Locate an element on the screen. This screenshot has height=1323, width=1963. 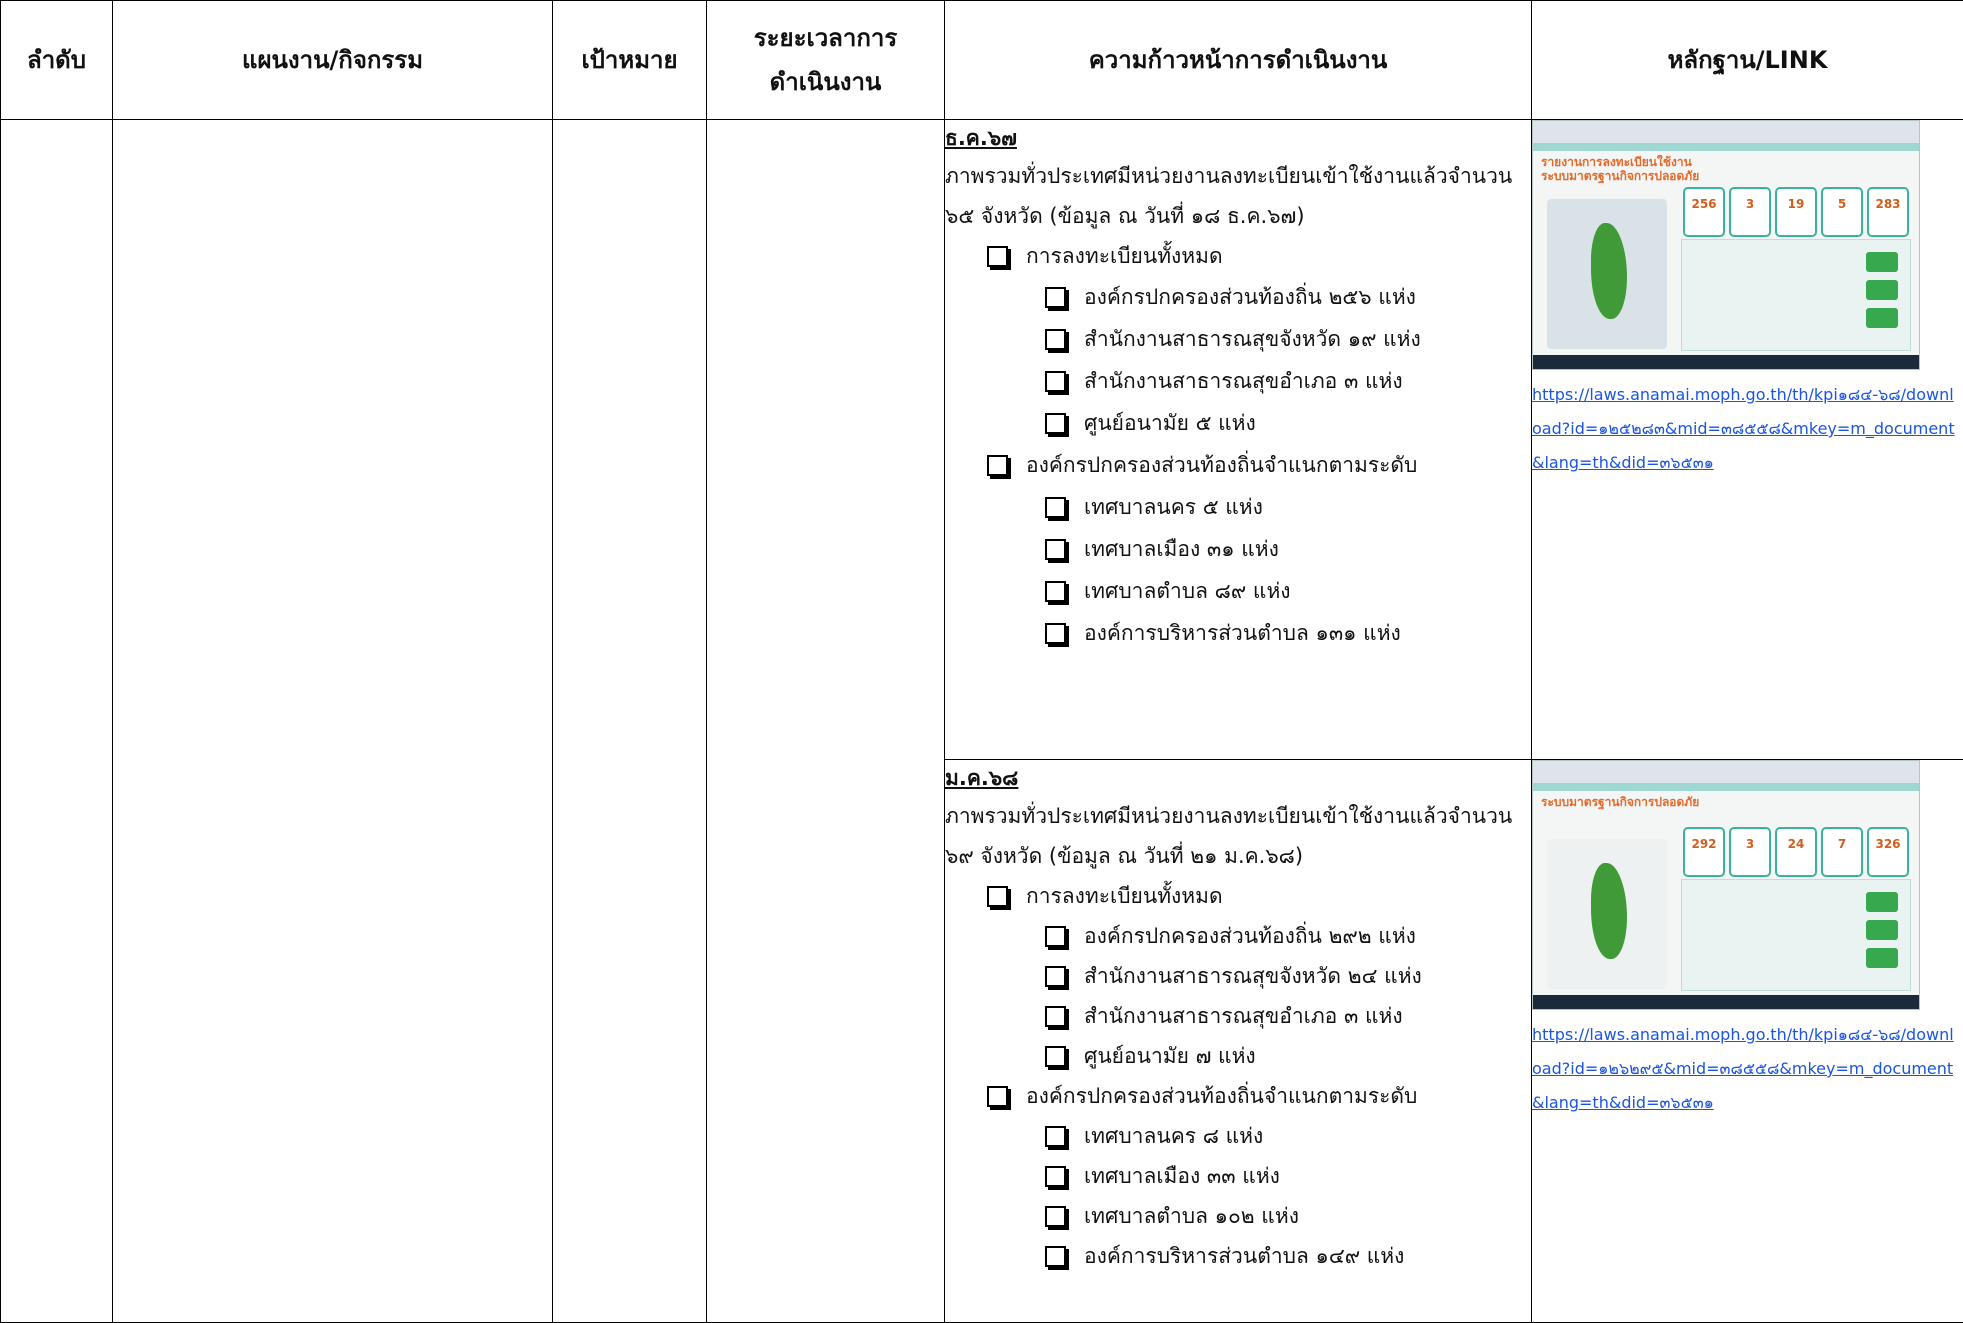
header-progress: ความก้าวหน้าการดำเนินงาน is located at coordinates (1238, 60).